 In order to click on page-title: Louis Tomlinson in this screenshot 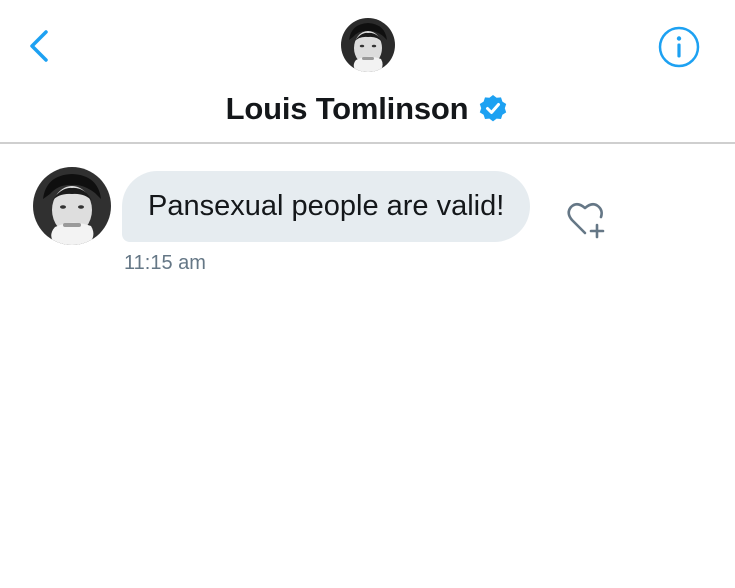, I will do `click(347, 108)`.